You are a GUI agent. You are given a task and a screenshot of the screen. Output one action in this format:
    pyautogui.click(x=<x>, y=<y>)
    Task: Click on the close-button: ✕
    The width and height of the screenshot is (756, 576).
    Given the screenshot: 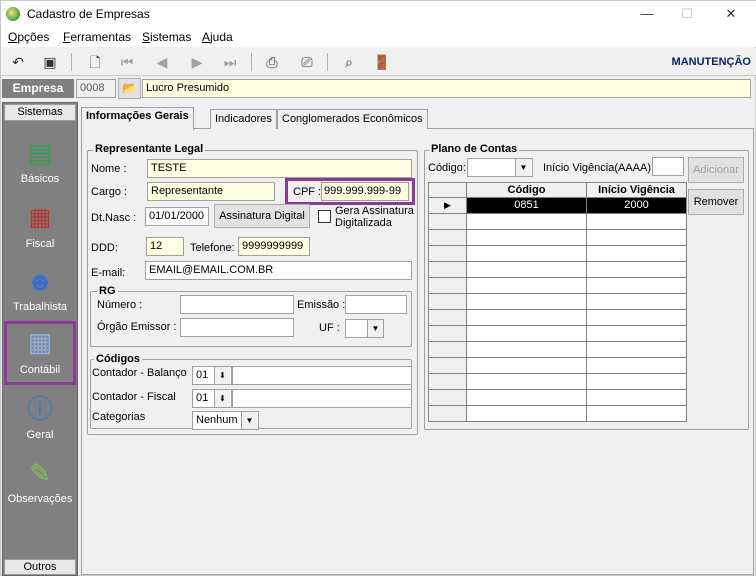 What is the action you would take?
    pyautogui.click(x=731, y=14)
    